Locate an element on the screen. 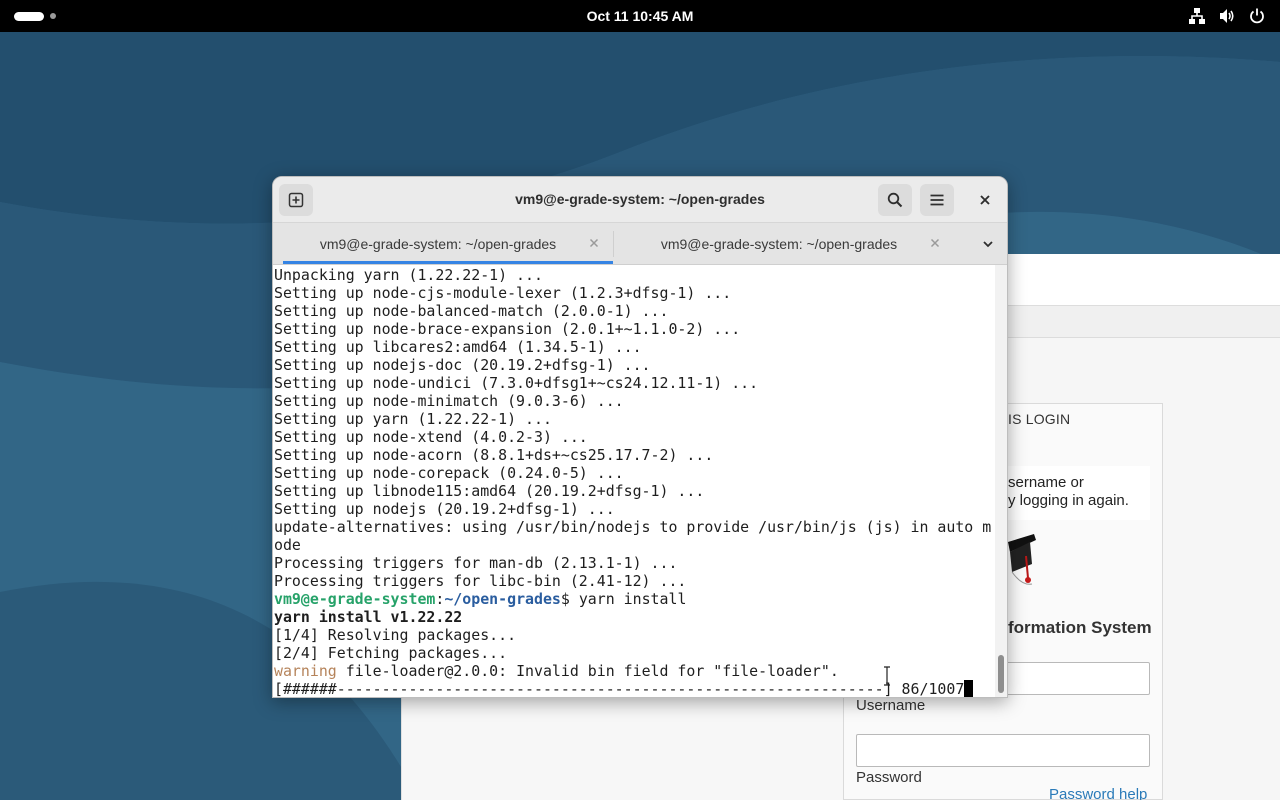 This screenshot has width=1280, height=800. prompt-user: vm9@e-grade-system is located at coordinates (355, 599).